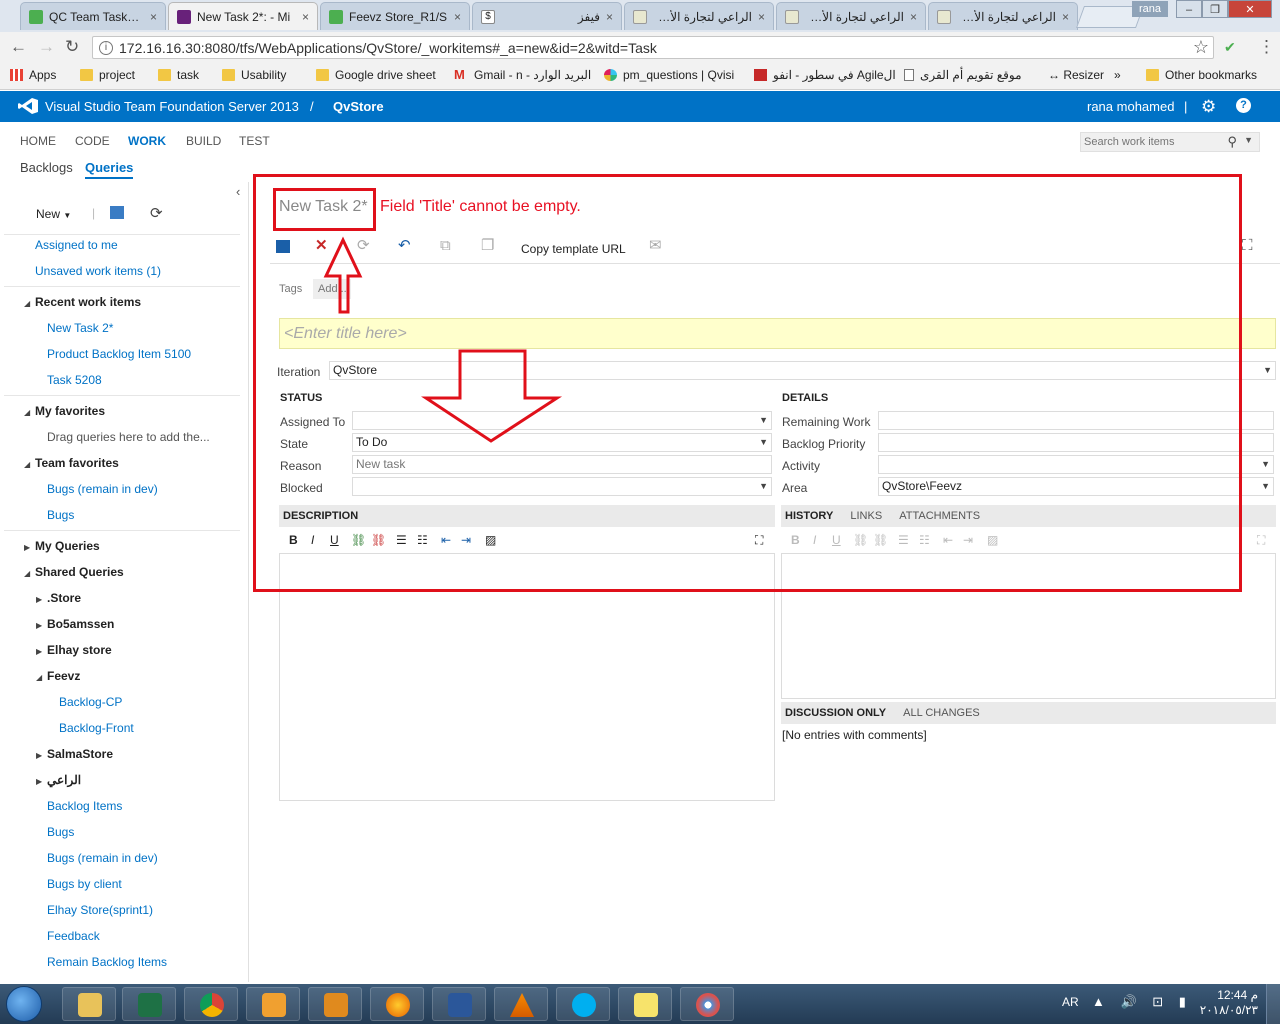  I want to click on forward-arrow-icon: →, so click(46, 47).